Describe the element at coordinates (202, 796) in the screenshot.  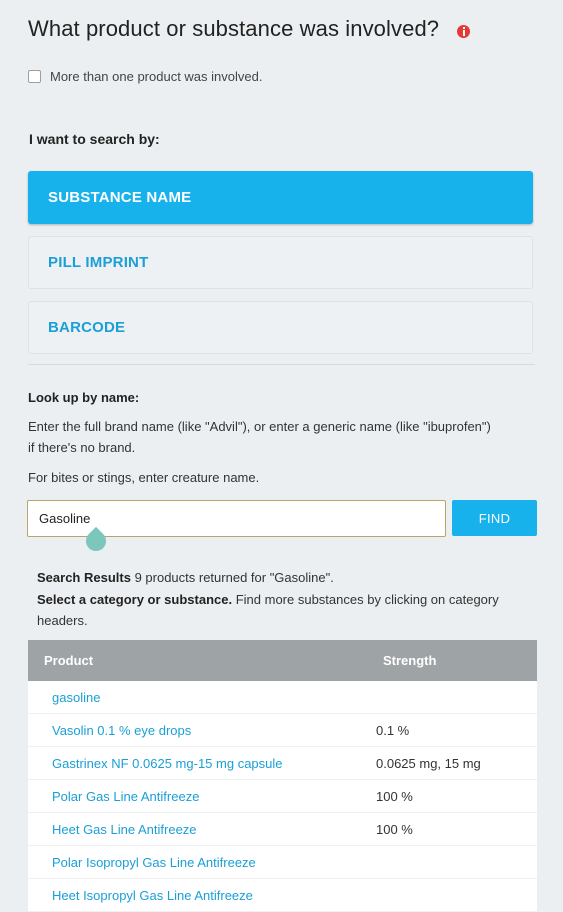
I see `product-link: Polar Gas Line Antifreeze` at that location.